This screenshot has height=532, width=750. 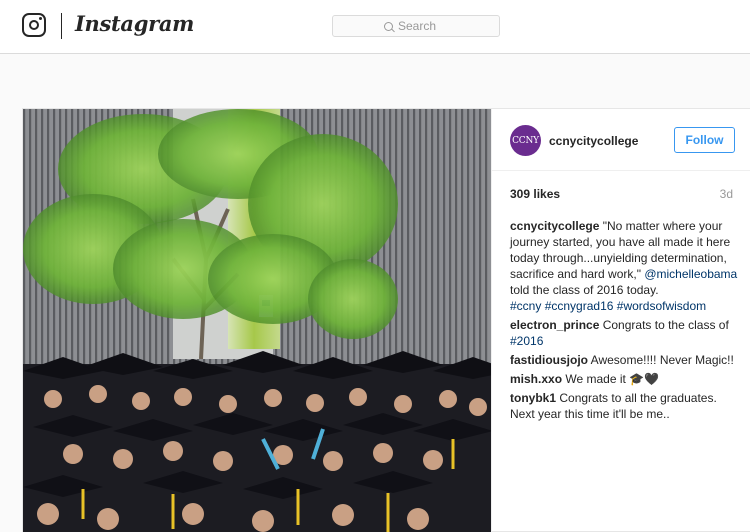 I want to click on comment-author: fastidiousjojo, so click(x=549, y=360).